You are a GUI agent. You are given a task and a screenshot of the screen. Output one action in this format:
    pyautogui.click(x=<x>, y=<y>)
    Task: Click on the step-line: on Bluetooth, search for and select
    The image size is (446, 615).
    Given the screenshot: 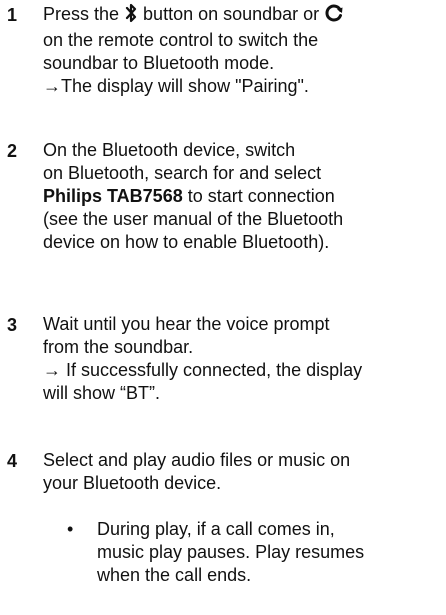 What is the action you would take?
    pyautogui.click(x=182, y=173)
    